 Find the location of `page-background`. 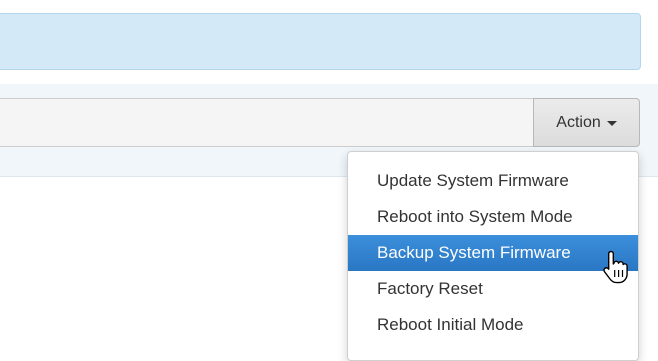

page-background is located at coordinates (329, 6).